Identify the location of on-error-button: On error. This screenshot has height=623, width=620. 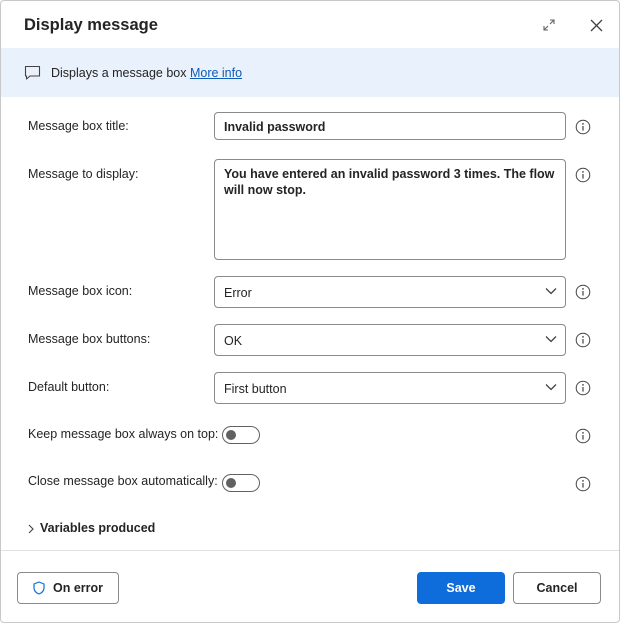
(68, 588).